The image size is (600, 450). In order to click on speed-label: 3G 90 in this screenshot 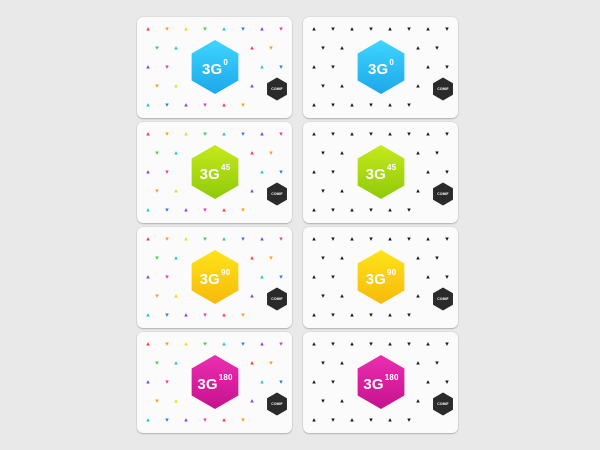, I will do `click(215, 277)`.